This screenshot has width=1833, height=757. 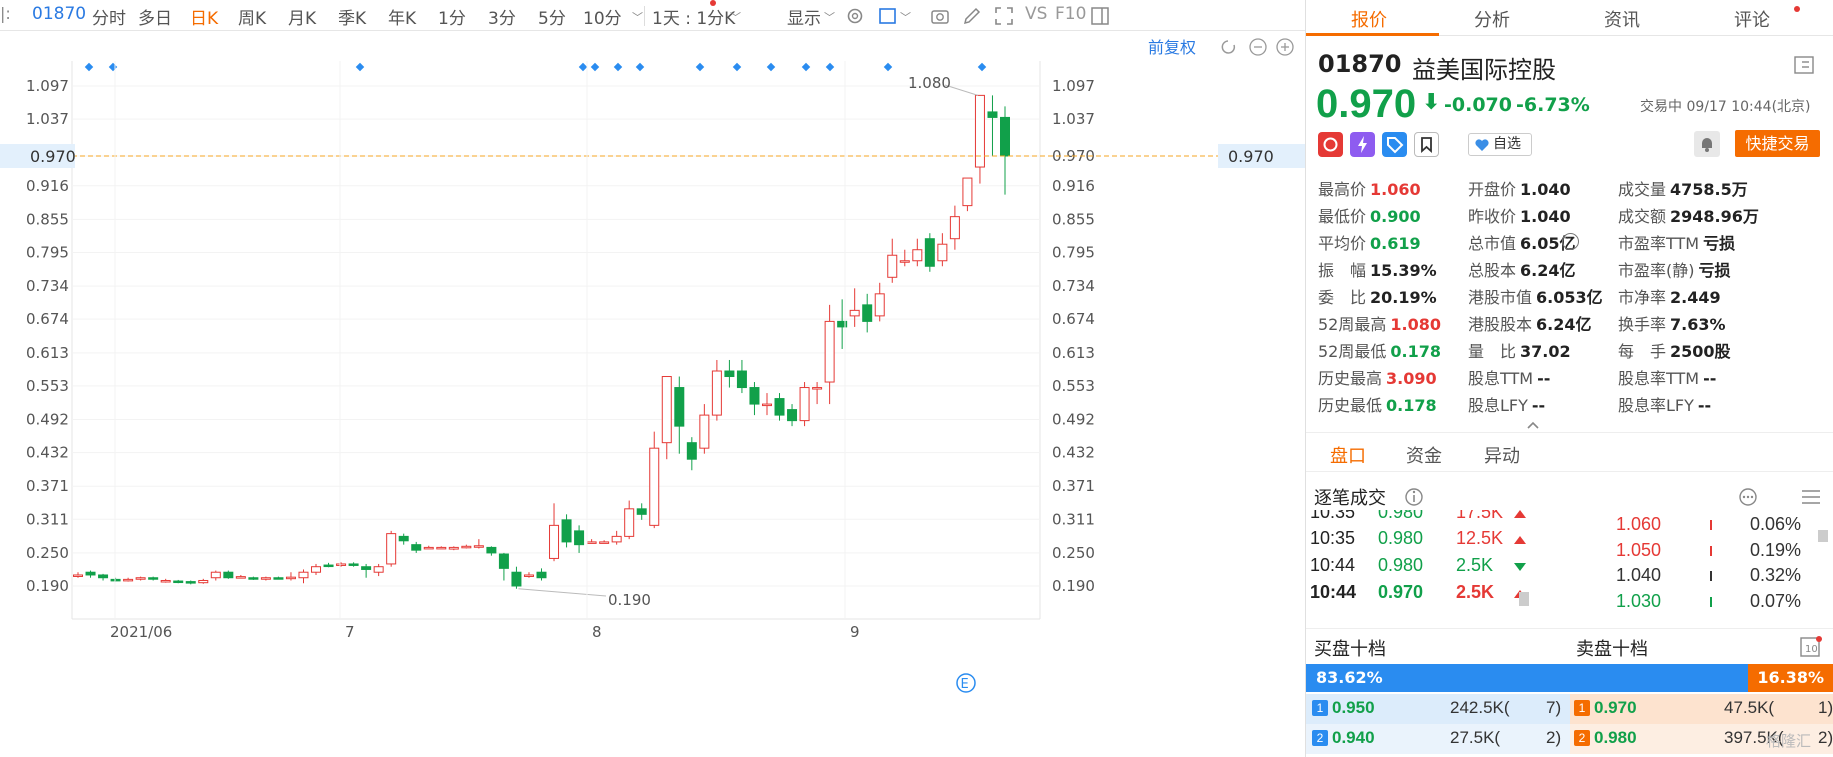 What do you see at coordinates (1707, 144) in the screenshot?
I see `bell-icon` at bounding box center [1707, 144].